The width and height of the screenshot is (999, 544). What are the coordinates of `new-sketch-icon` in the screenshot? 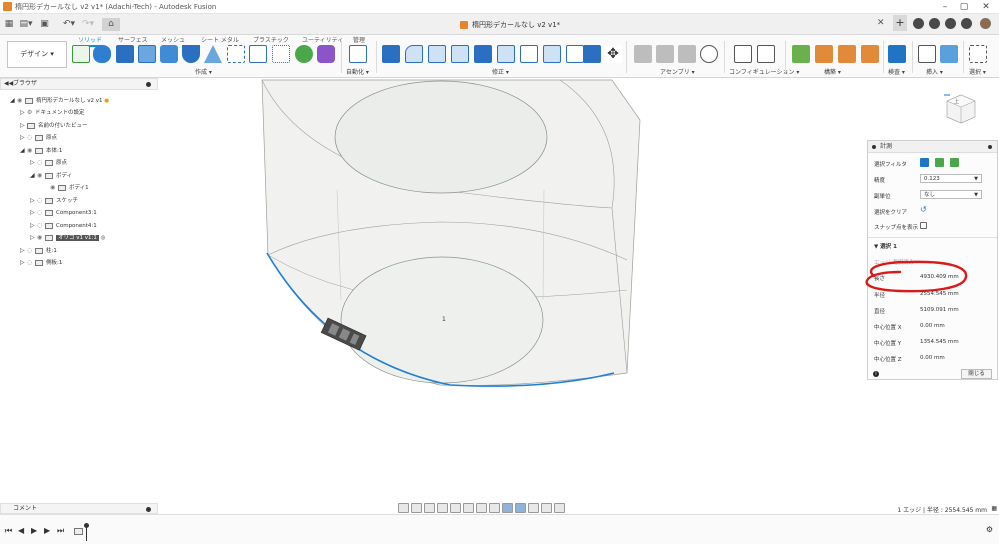 It's located at (81, 54).